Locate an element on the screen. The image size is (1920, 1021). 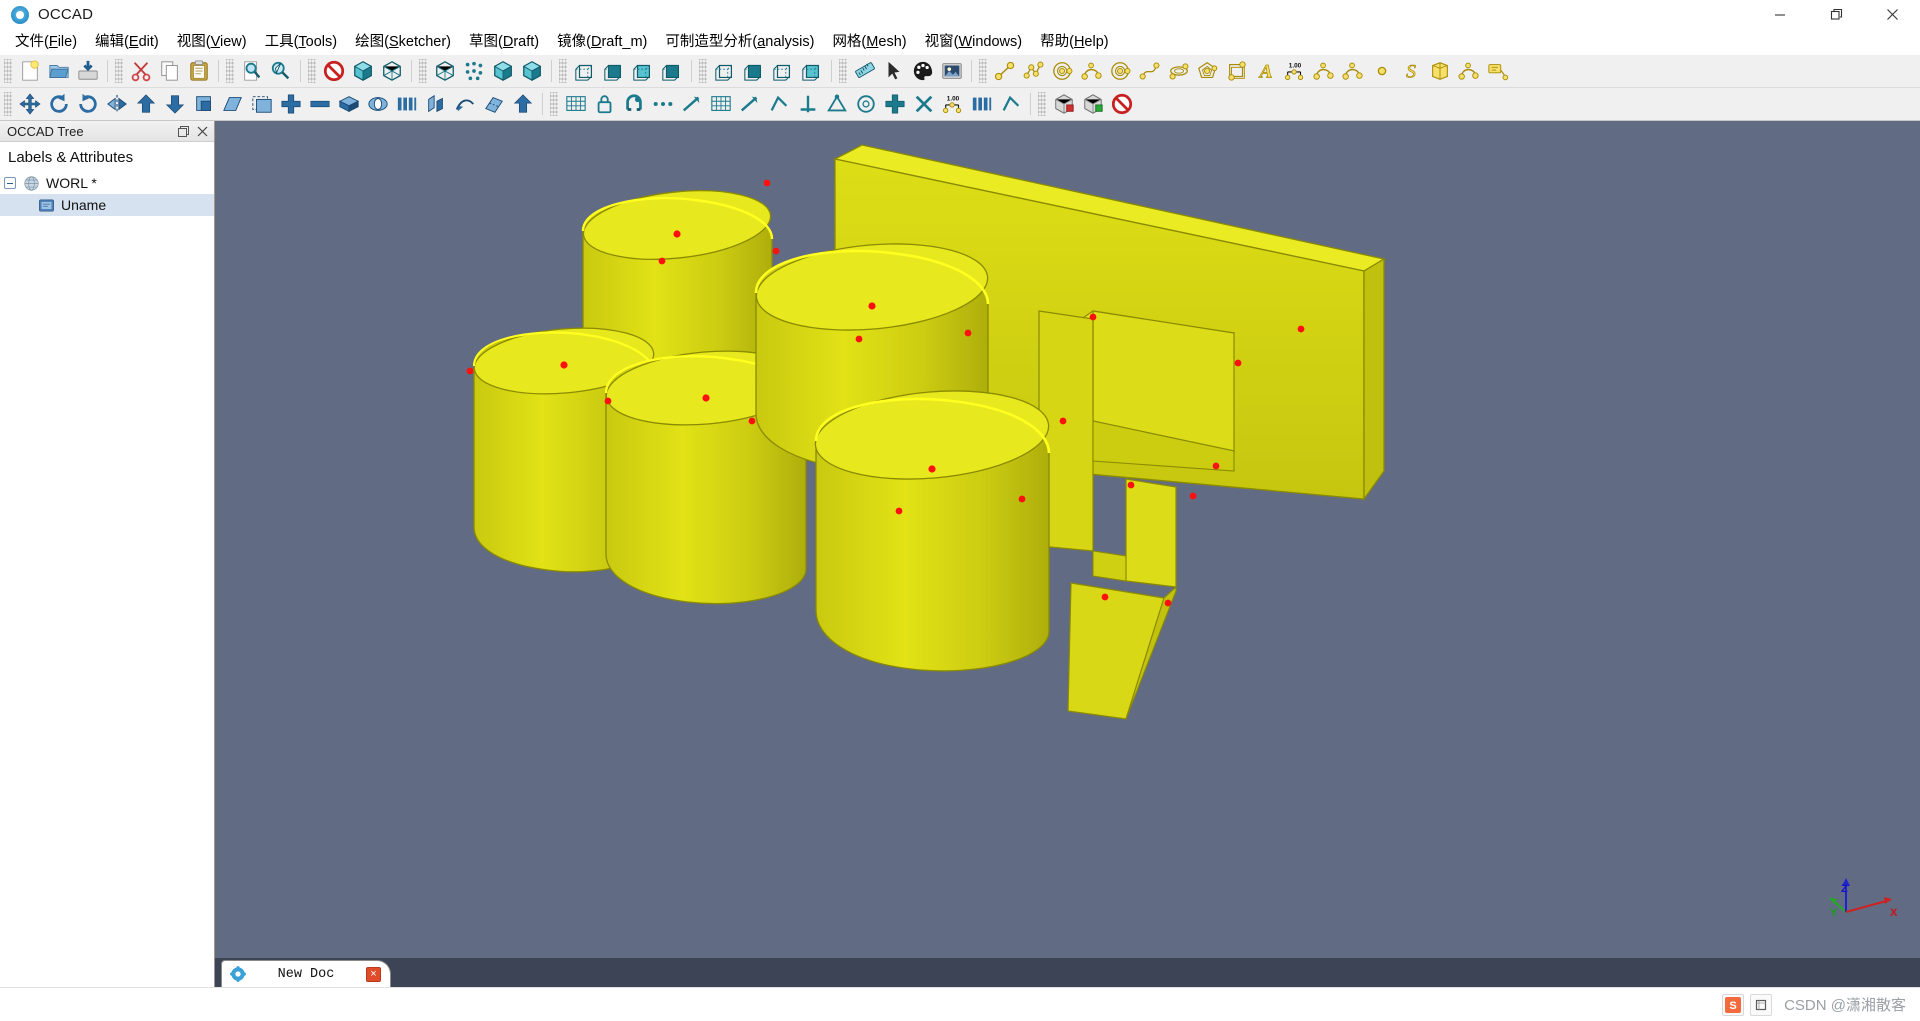
spline-s-icon: S is located at coordinates (1410, 71).